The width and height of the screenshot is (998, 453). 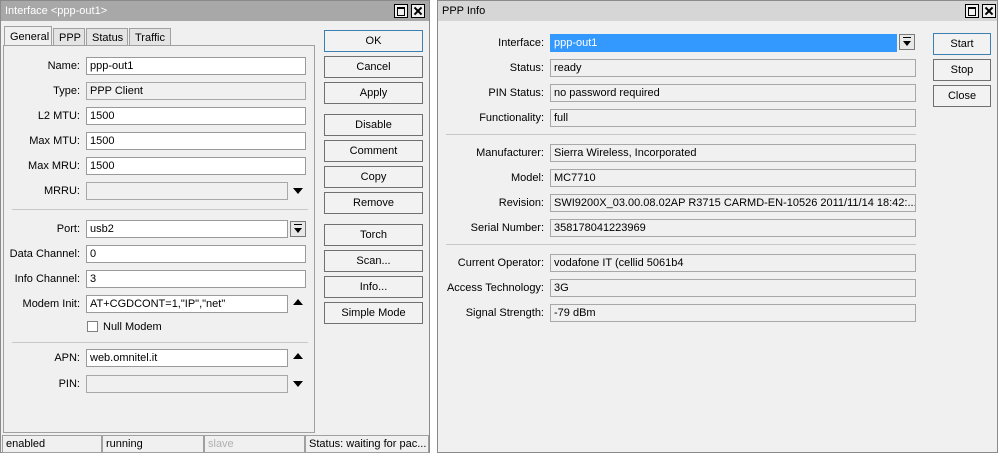 I want to click on tab-general: General, so click(x=28, y=36).